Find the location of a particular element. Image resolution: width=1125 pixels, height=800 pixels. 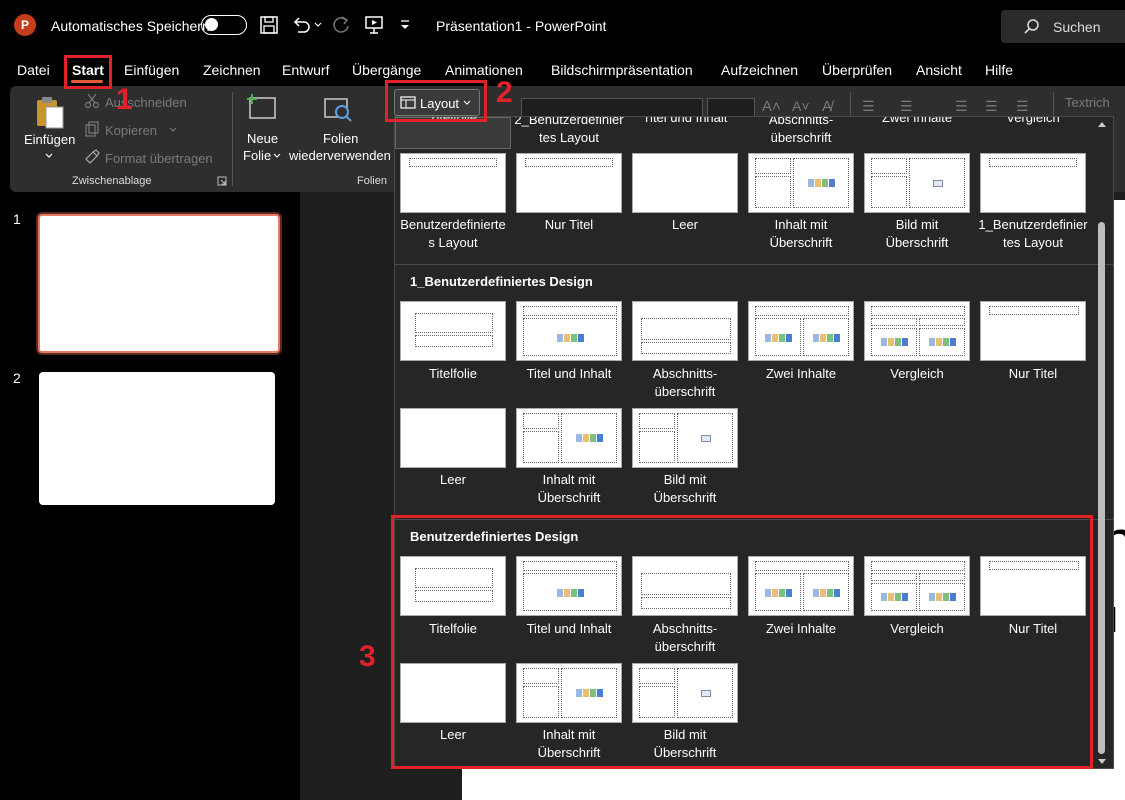

layout-label: Abschnitts-überschrift is located at coordinates (685, 382).